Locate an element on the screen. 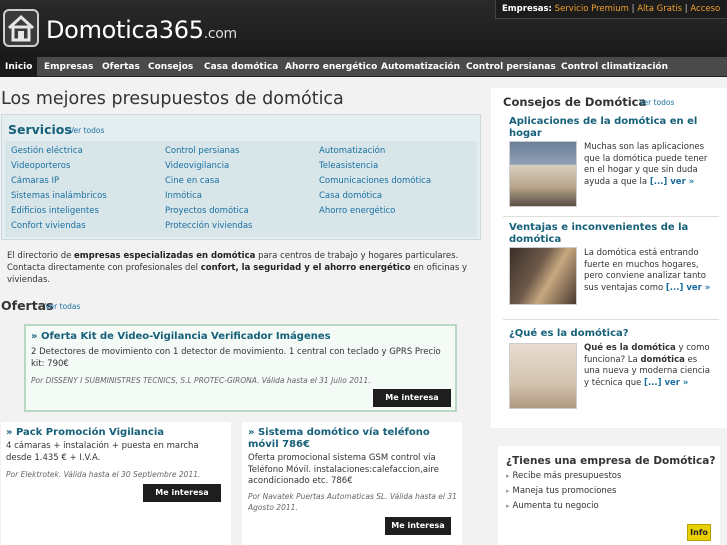 Image resolution: width=727 pixels, height=545 pixels. service-link: Inmótica is located at coordinates (183, 196).